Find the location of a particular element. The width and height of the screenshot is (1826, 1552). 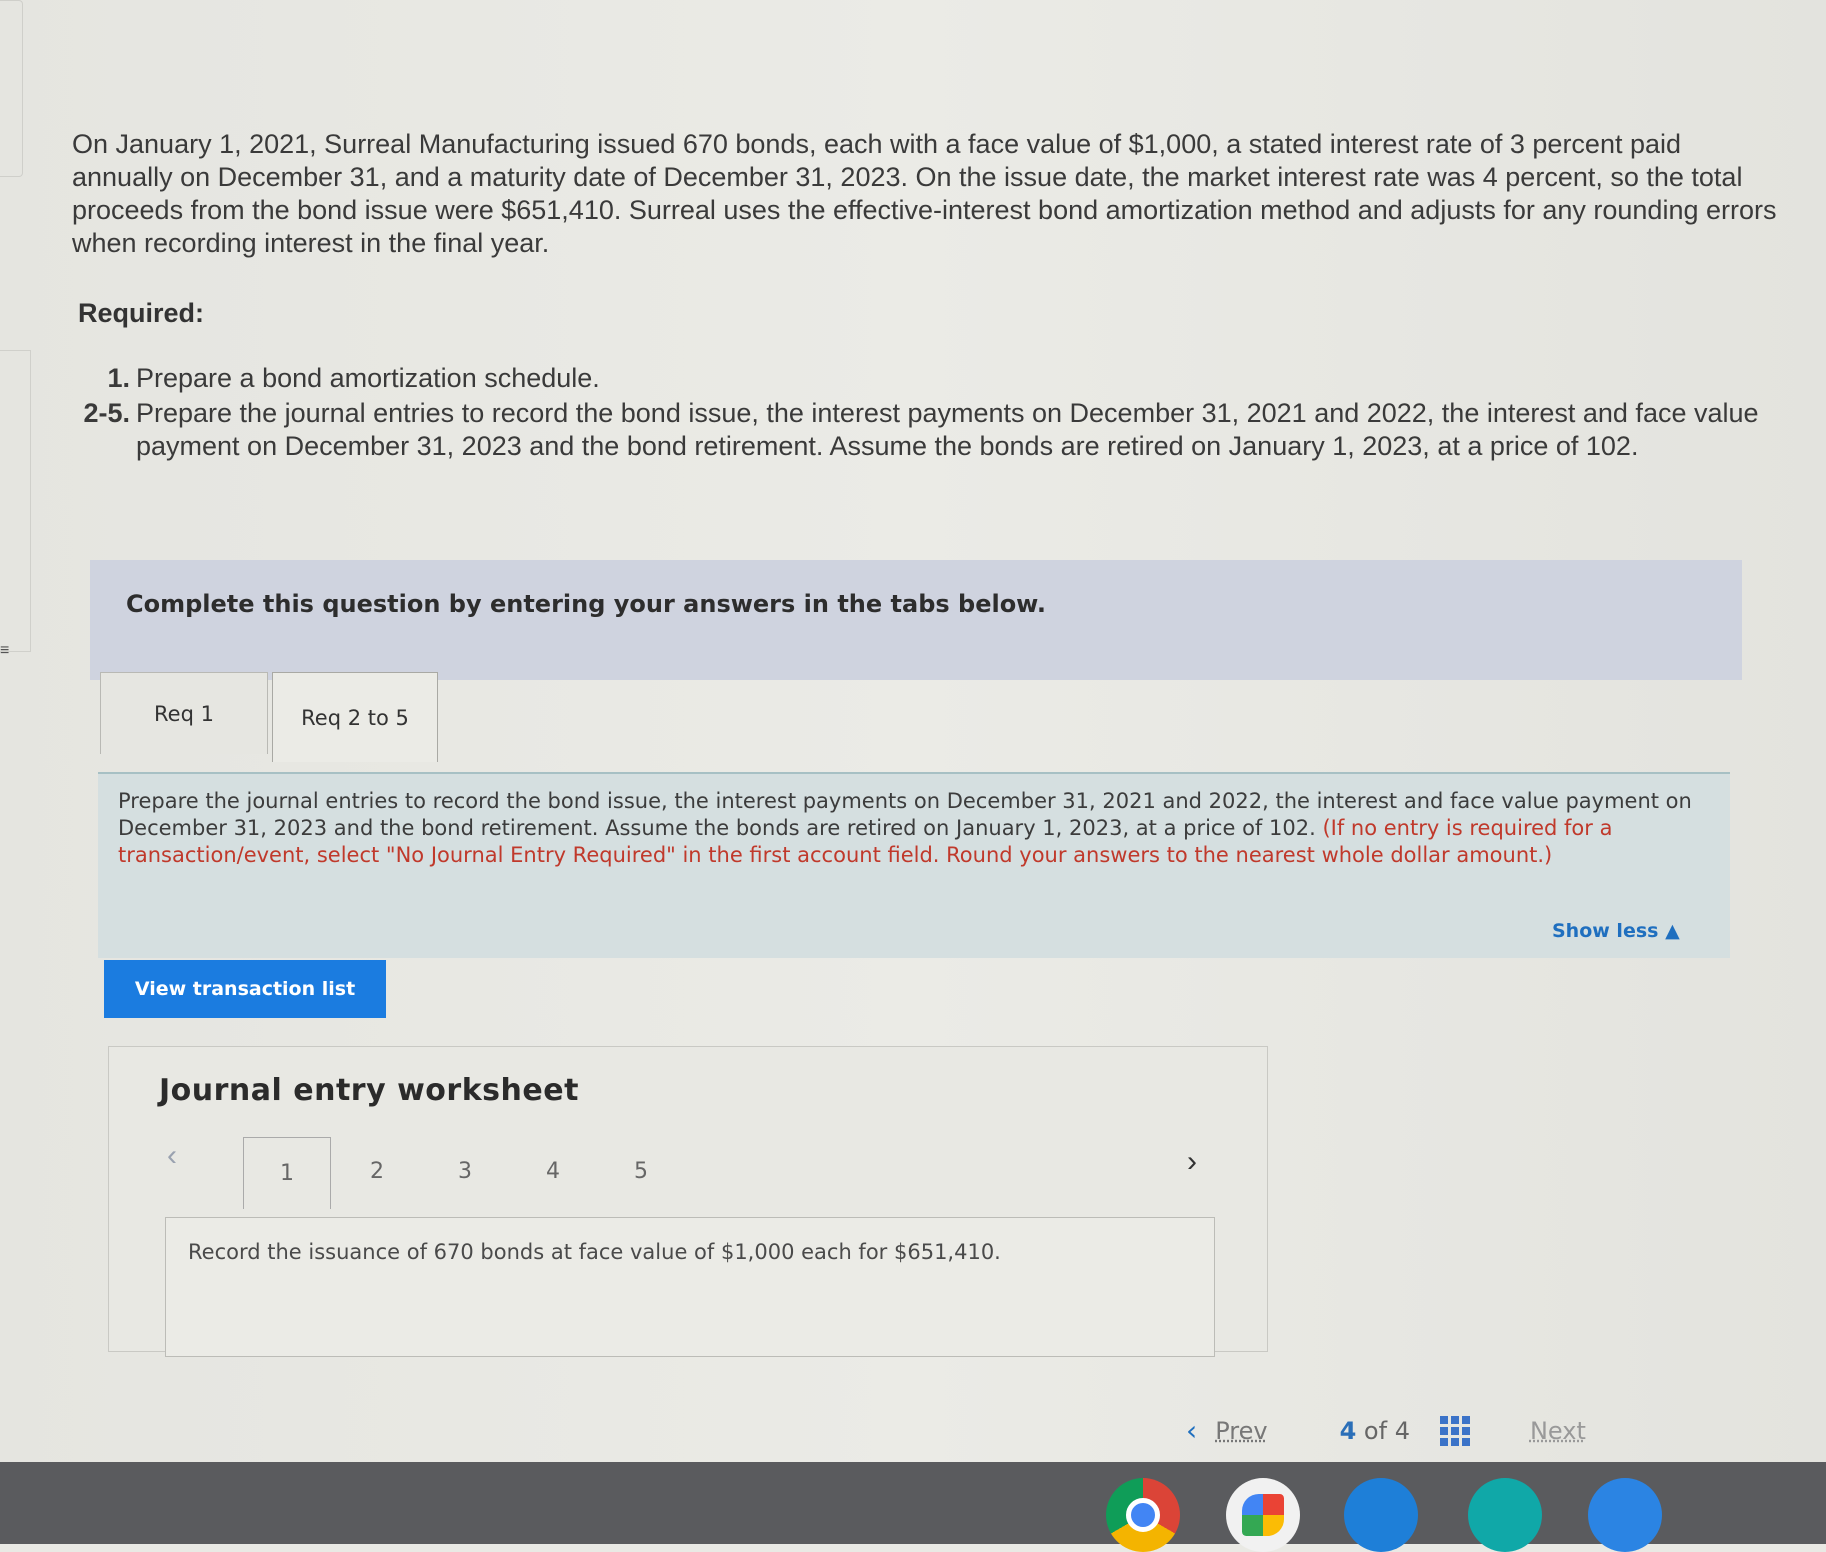

worksheet-tab-1: 1 is located at coordinates (287, 1173).